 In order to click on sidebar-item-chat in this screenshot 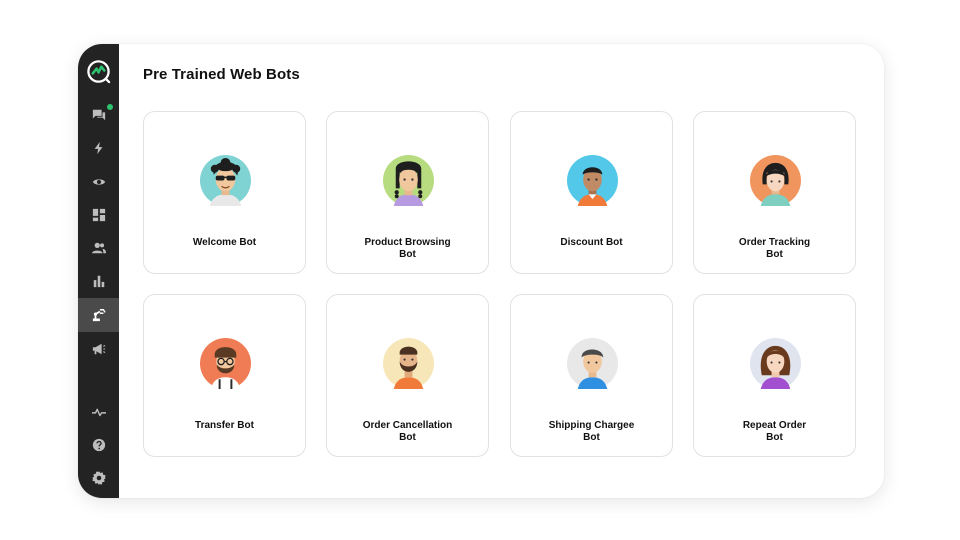, I will do `click(98, 115)`.